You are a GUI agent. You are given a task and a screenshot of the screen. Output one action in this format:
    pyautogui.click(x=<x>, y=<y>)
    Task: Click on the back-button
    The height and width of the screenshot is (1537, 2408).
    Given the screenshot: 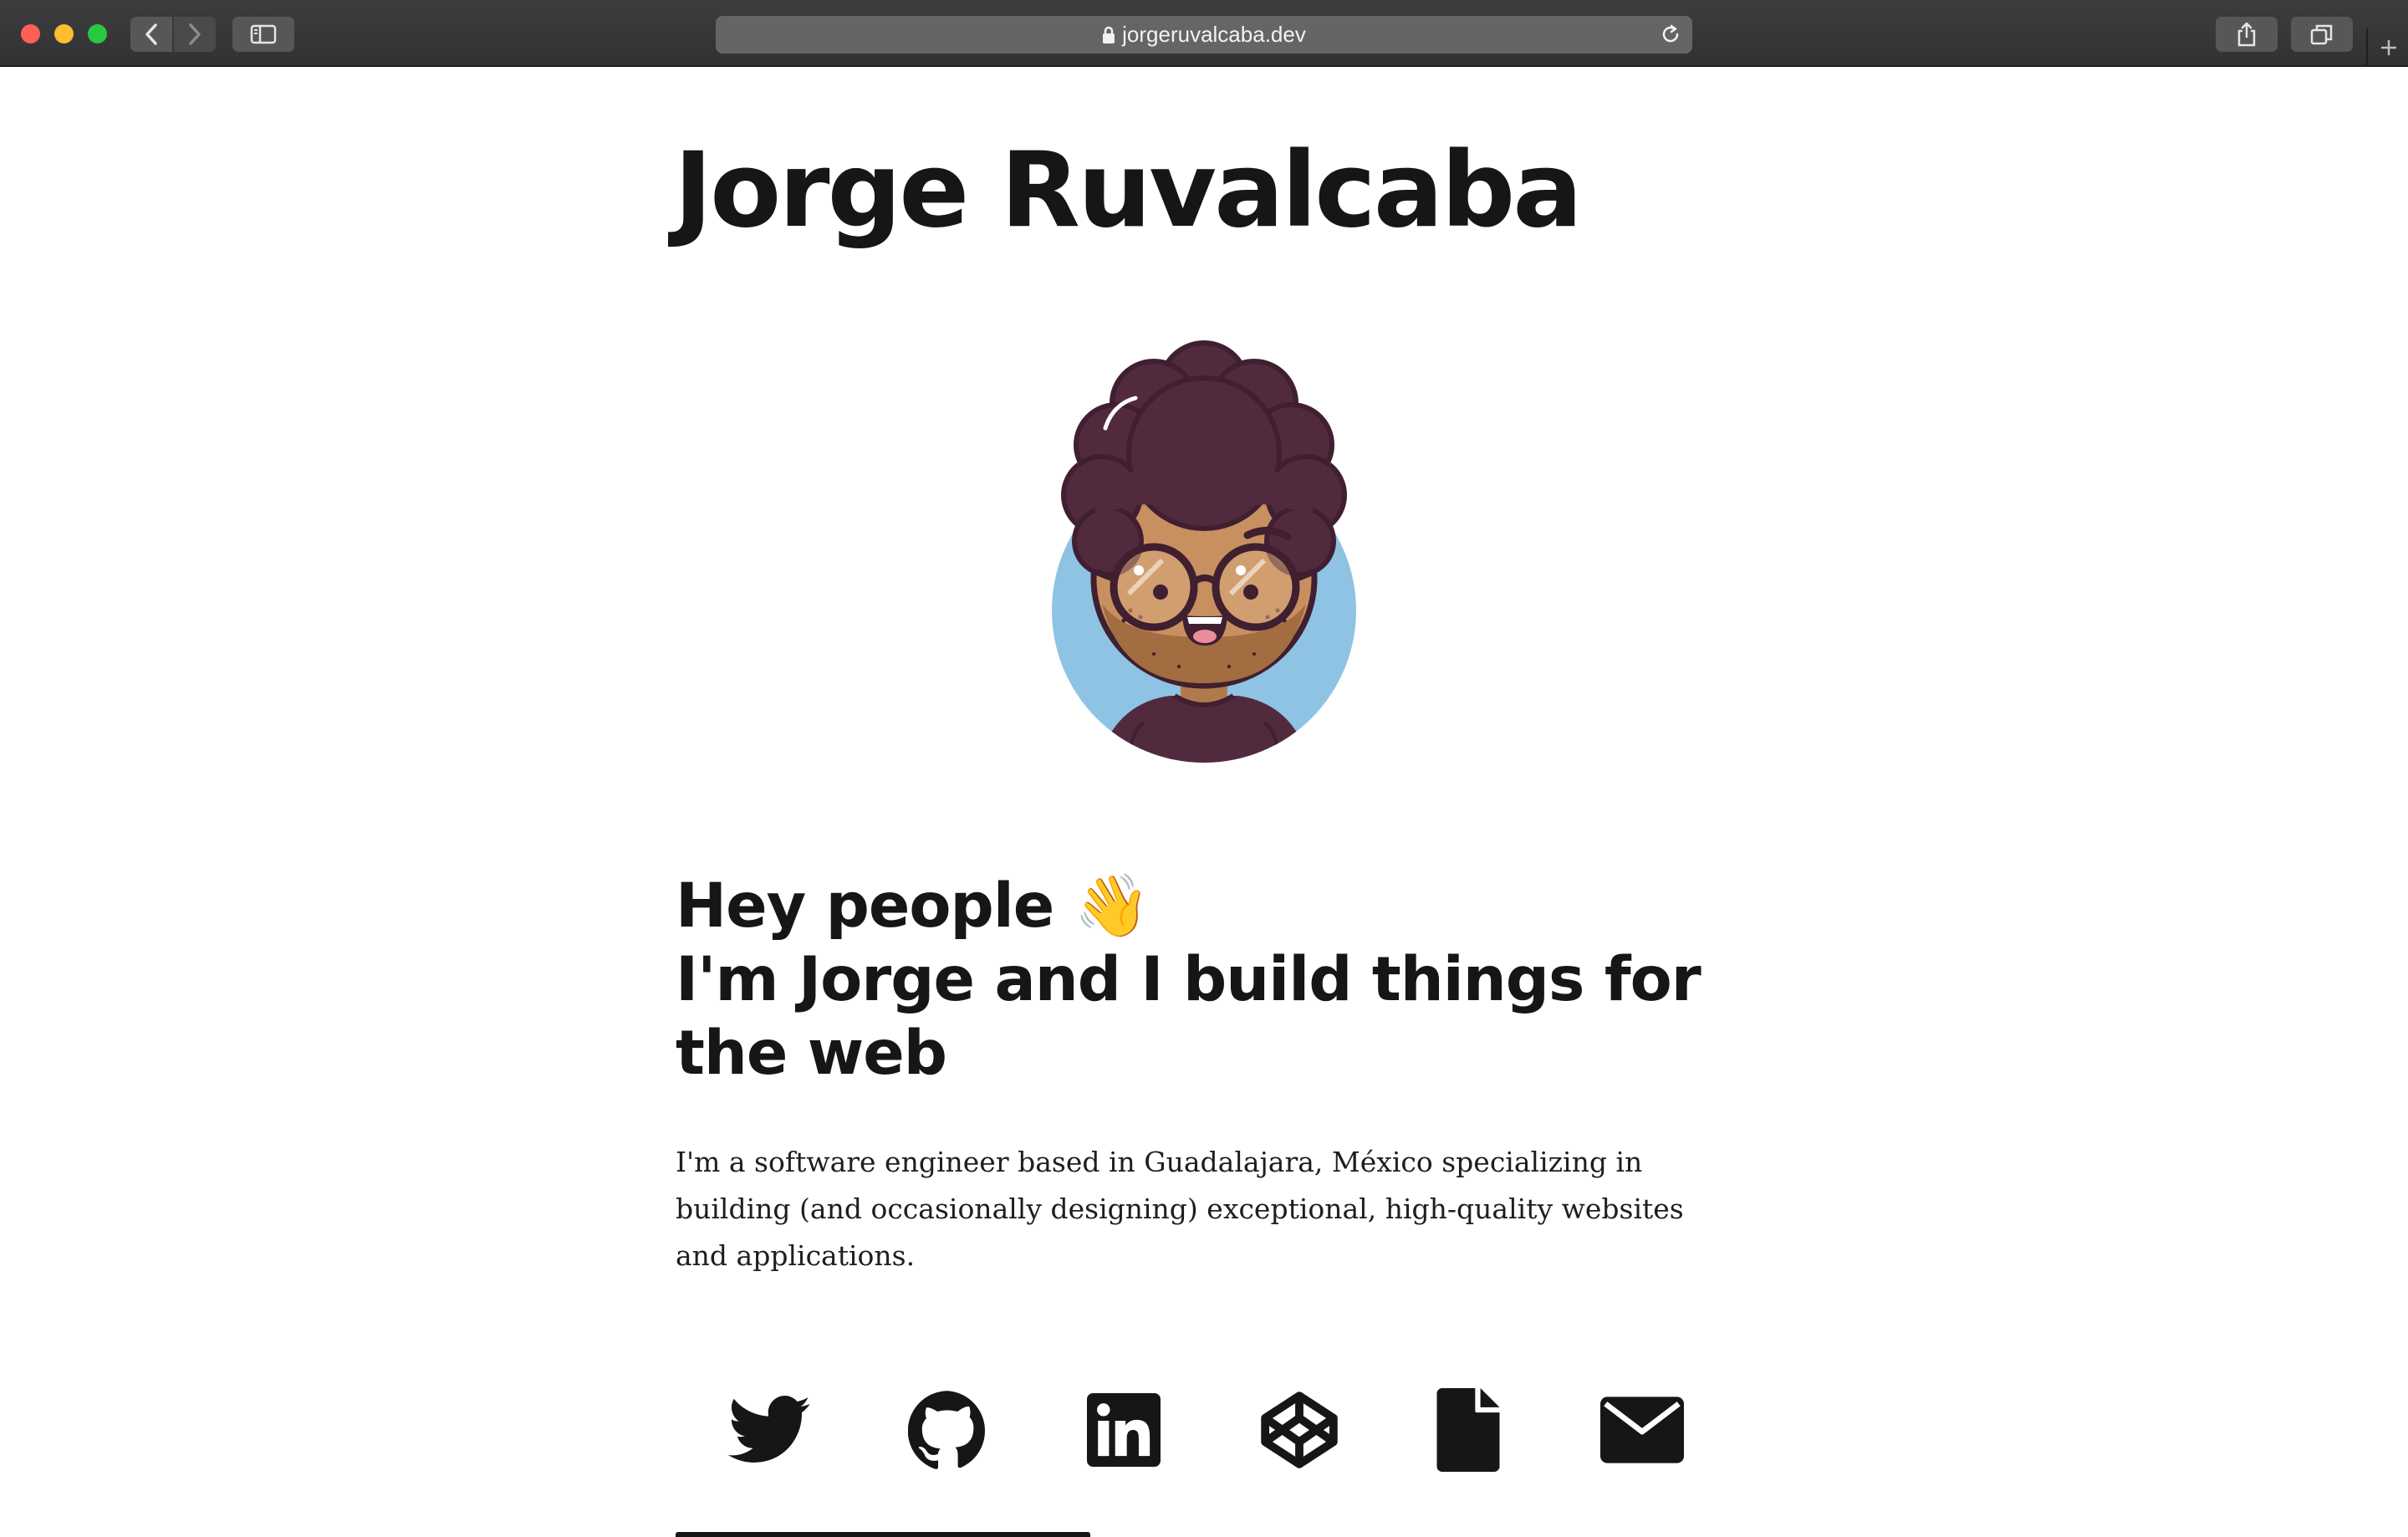 What is the action you would take?
    pyautogui.click(x=151, y=34)
    